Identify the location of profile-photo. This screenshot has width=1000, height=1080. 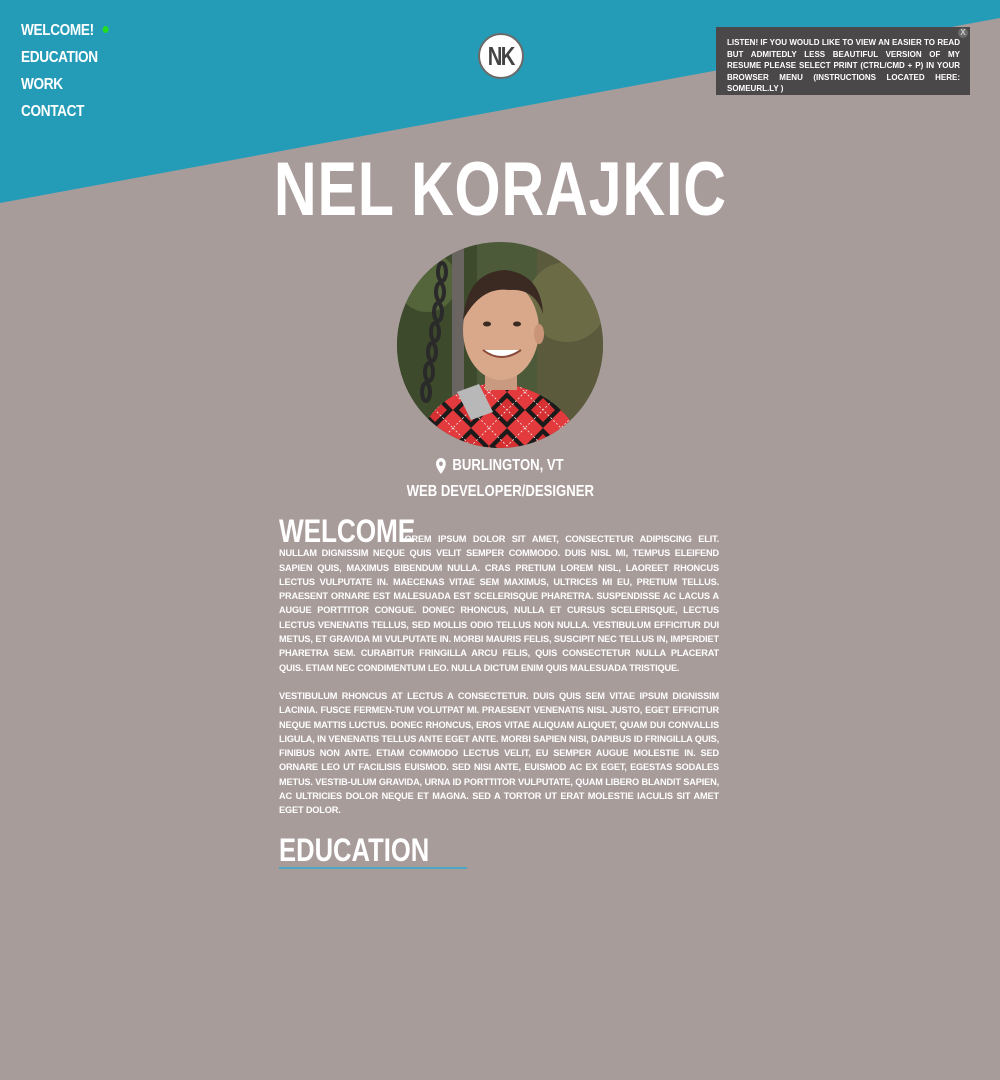
(500, 345).